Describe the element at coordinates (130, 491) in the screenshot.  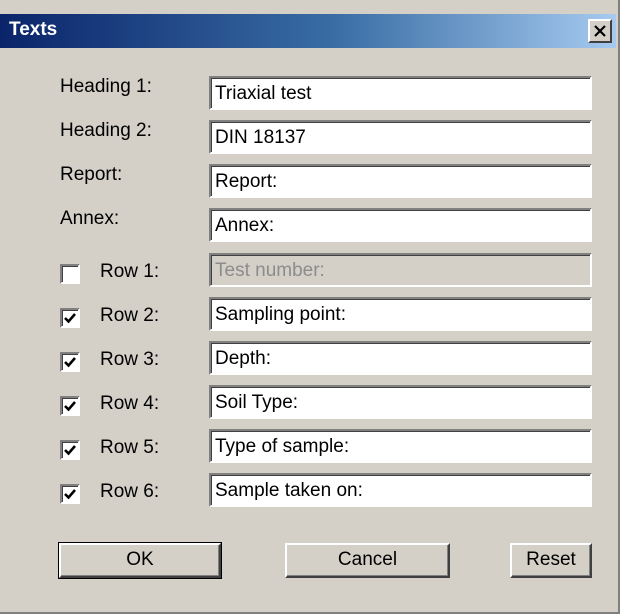
I see `row-6-label: Row 6:` at that location.